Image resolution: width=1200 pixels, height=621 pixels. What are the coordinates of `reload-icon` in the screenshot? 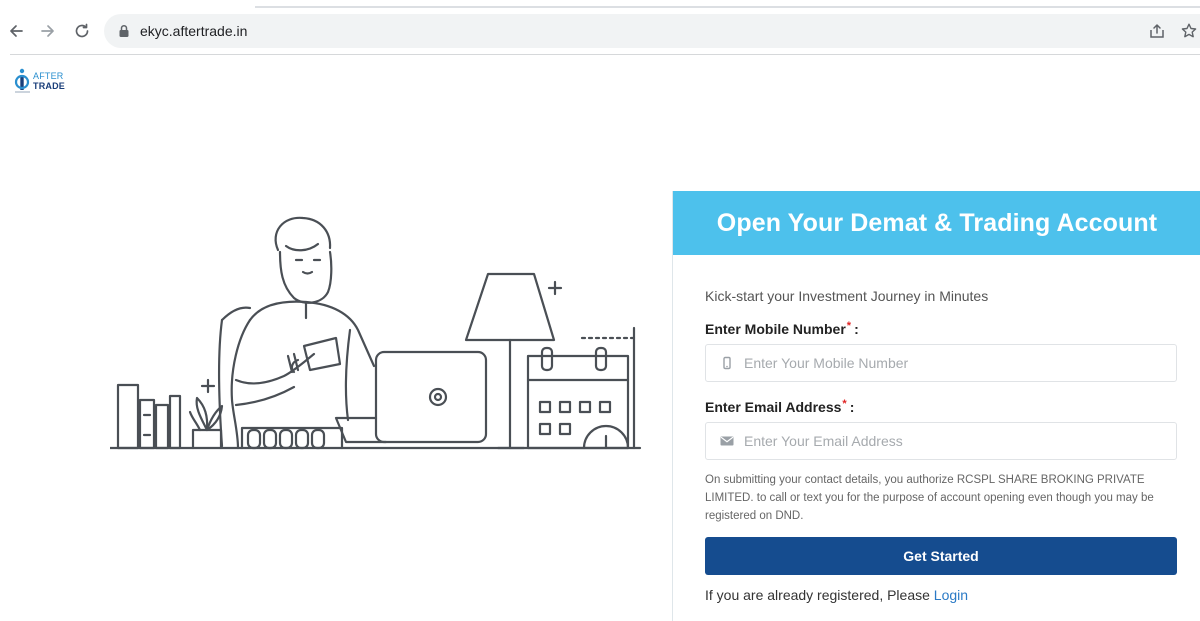 It's located at (82, 30).